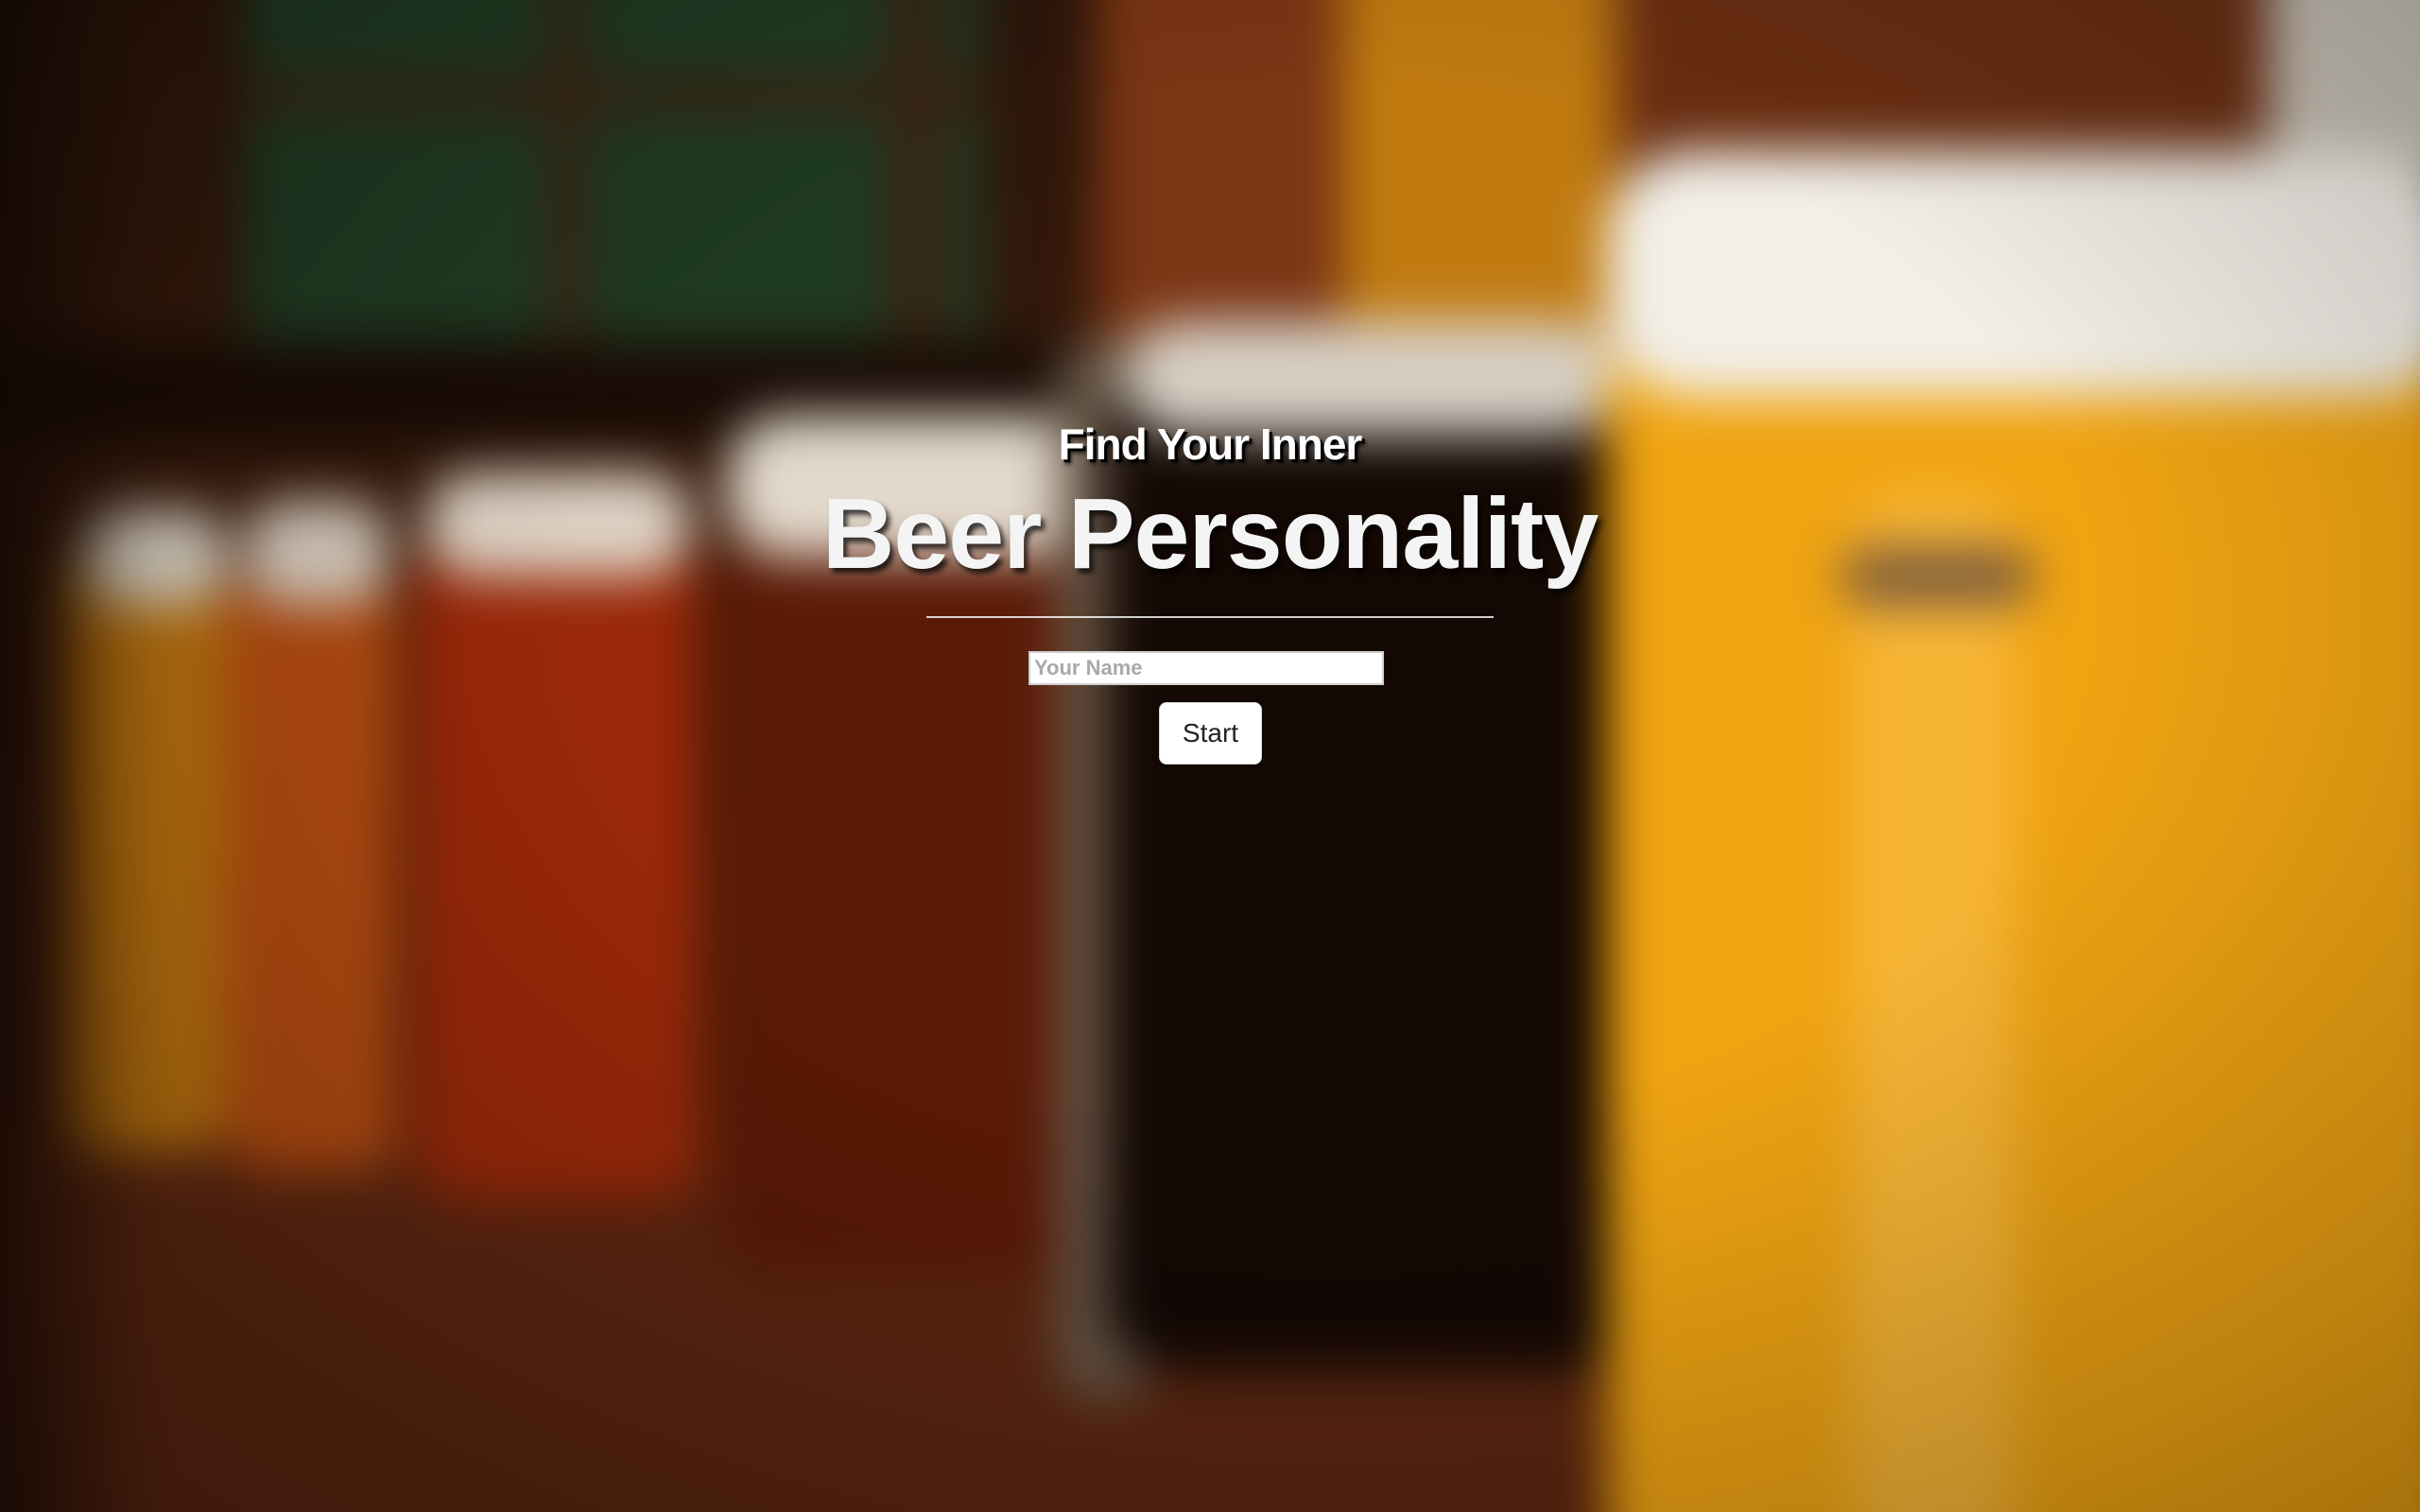 This screenshot has width=2420, height=1512. I want to click on name-input, so click(1206, 668).